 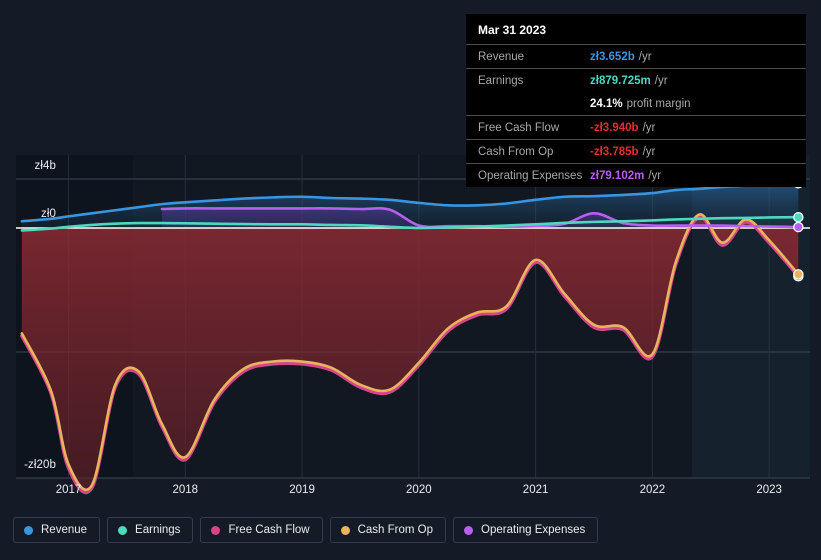 What do you see at coordinates (48, 214) in the screenshot?
I see `y-axis-tick: zł0` at bounding box center [48, 214].